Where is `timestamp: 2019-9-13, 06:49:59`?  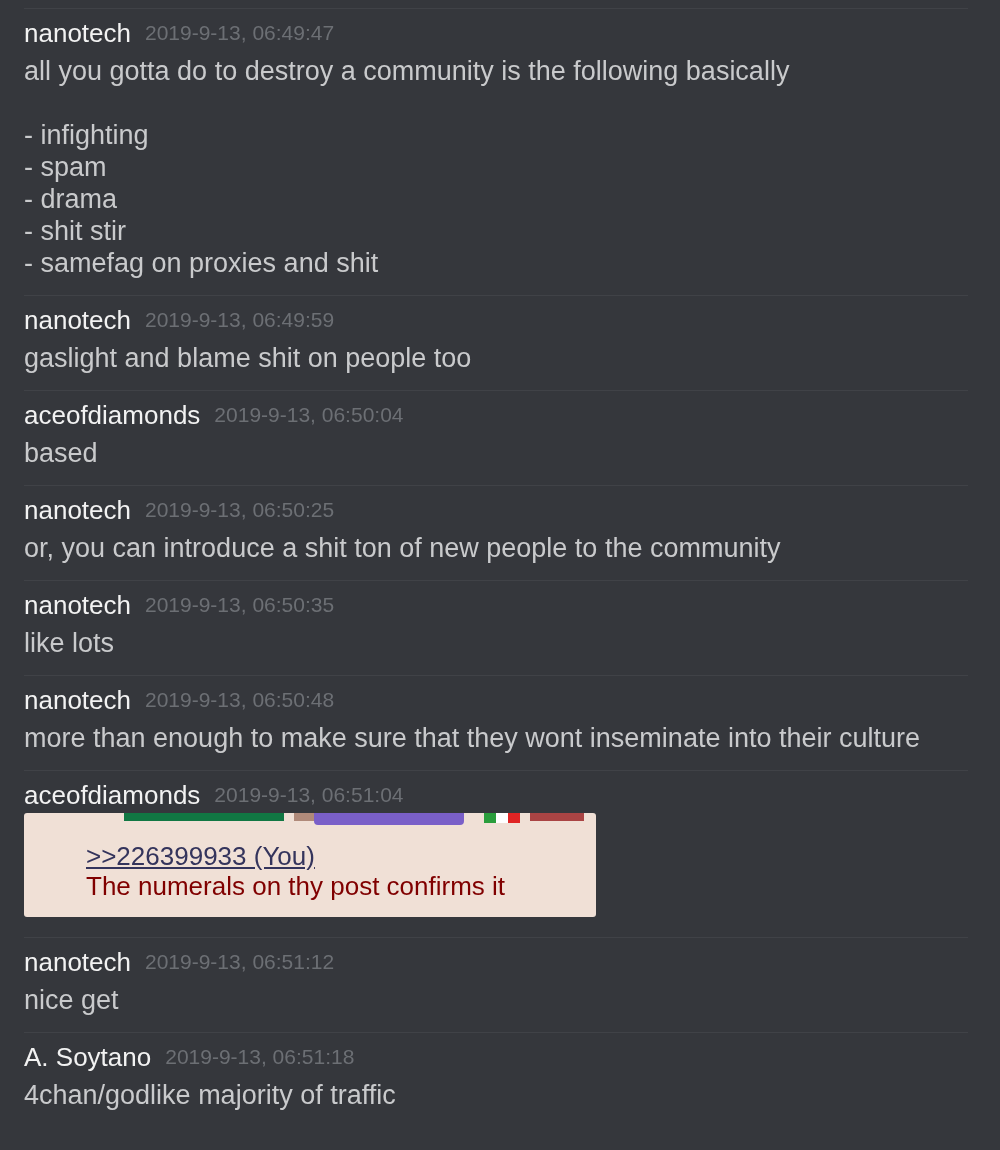
timestamp: 2019-9-13, 06:49:59 is located at coordinates (240, 320).